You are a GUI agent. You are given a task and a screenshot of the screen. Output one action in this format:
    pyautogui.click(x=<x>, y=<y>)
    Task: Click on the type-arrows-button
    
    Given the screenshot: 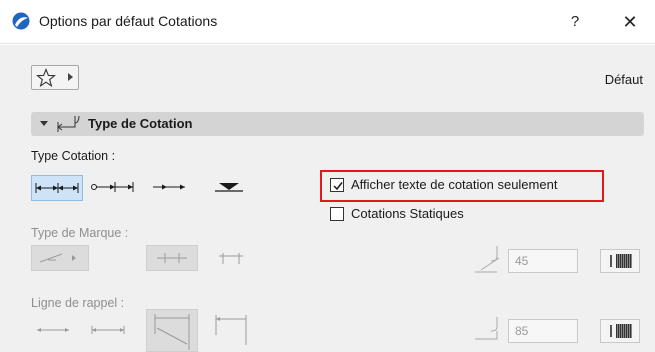 What is the action you would take?
    pyautogui.click(x=169, y=188)
    